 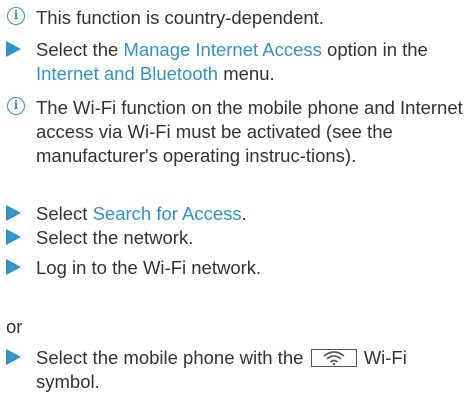 What do you see at coordinates (251, 214) in the screenshot?
I see `step-text: Select Search for Access.` at bounding box center [251, 214].